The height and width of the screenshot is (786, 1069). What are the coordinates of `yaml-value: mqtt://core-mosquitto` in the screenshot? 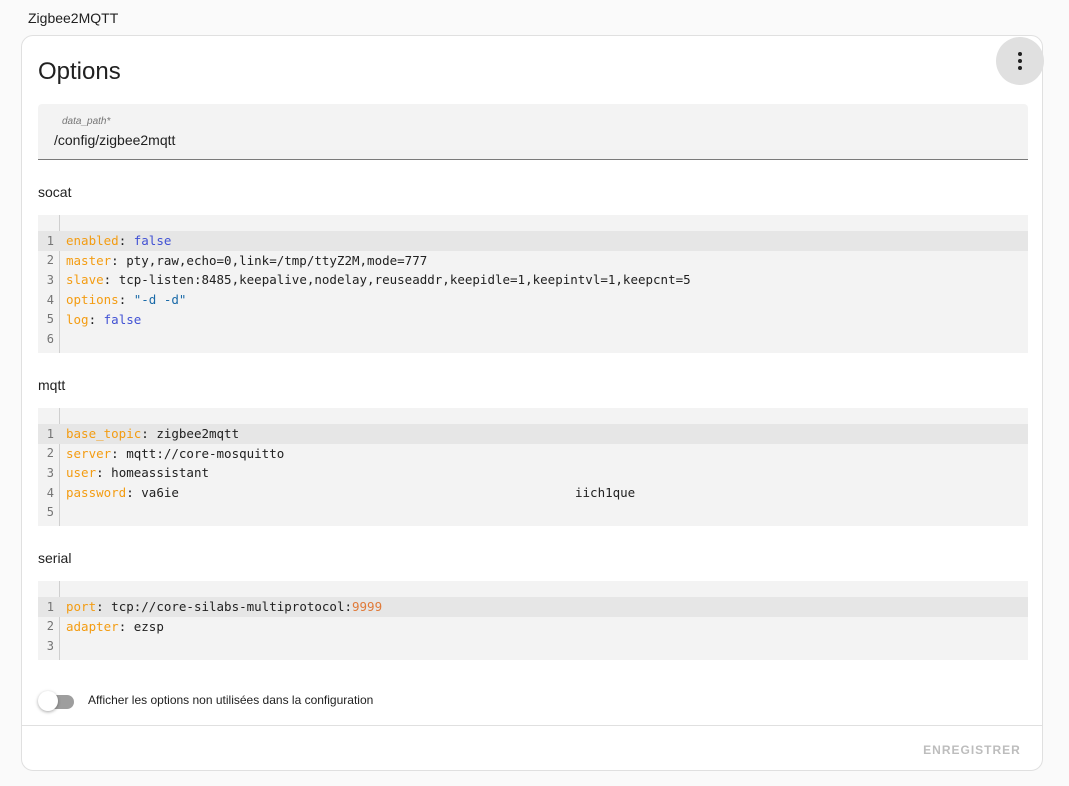 It's located at (205, 453).